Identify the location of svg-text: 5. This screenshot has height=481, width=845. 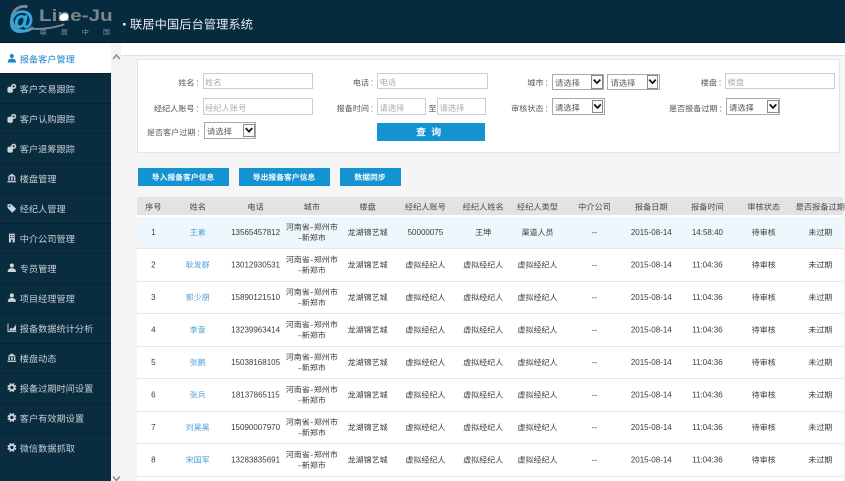
(153, 362).